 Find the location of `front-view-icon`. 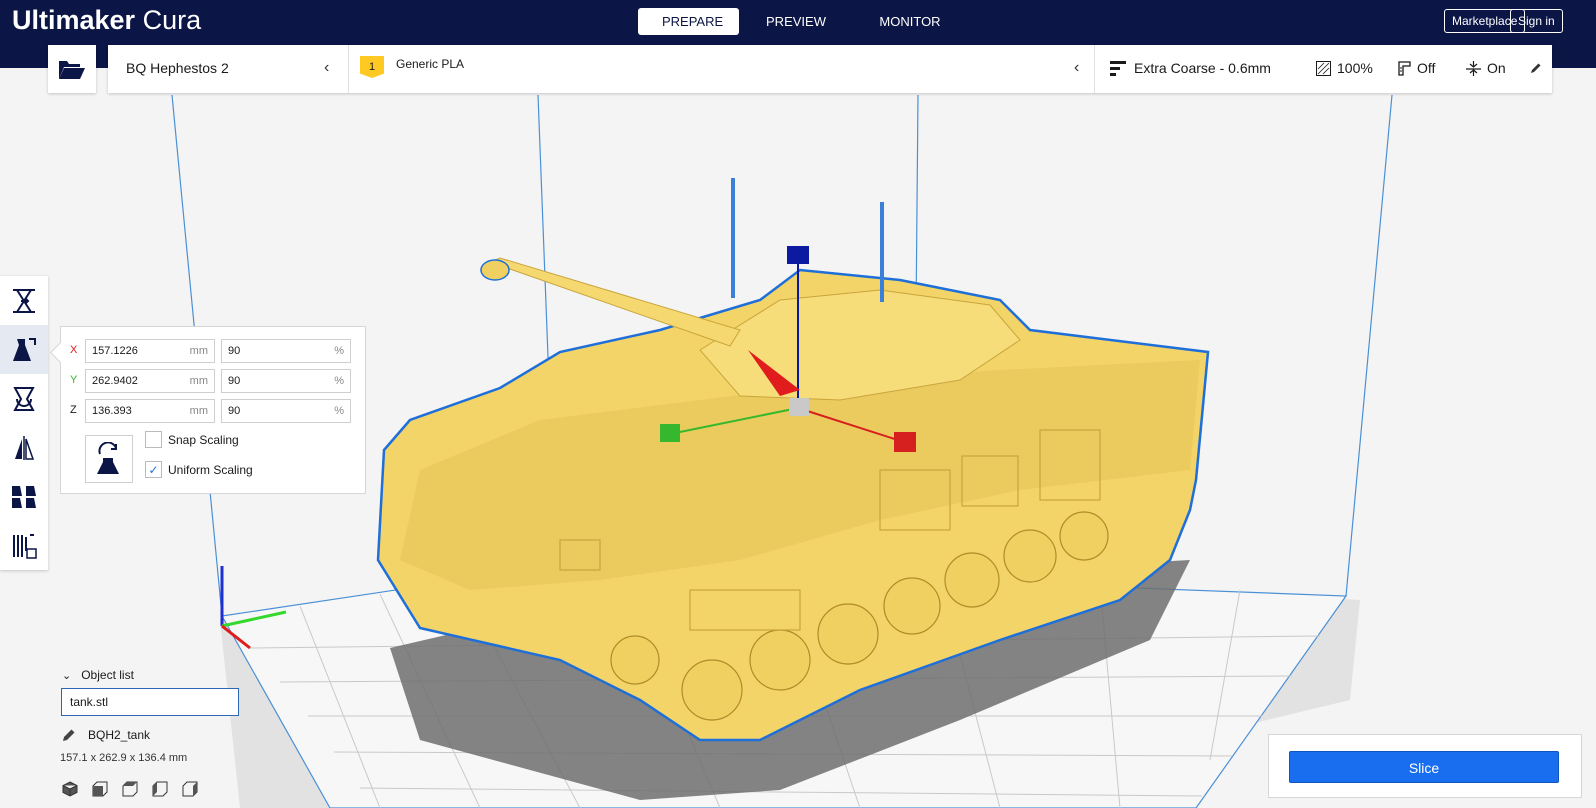

front-view-icon is located at coordinates (100, 789).